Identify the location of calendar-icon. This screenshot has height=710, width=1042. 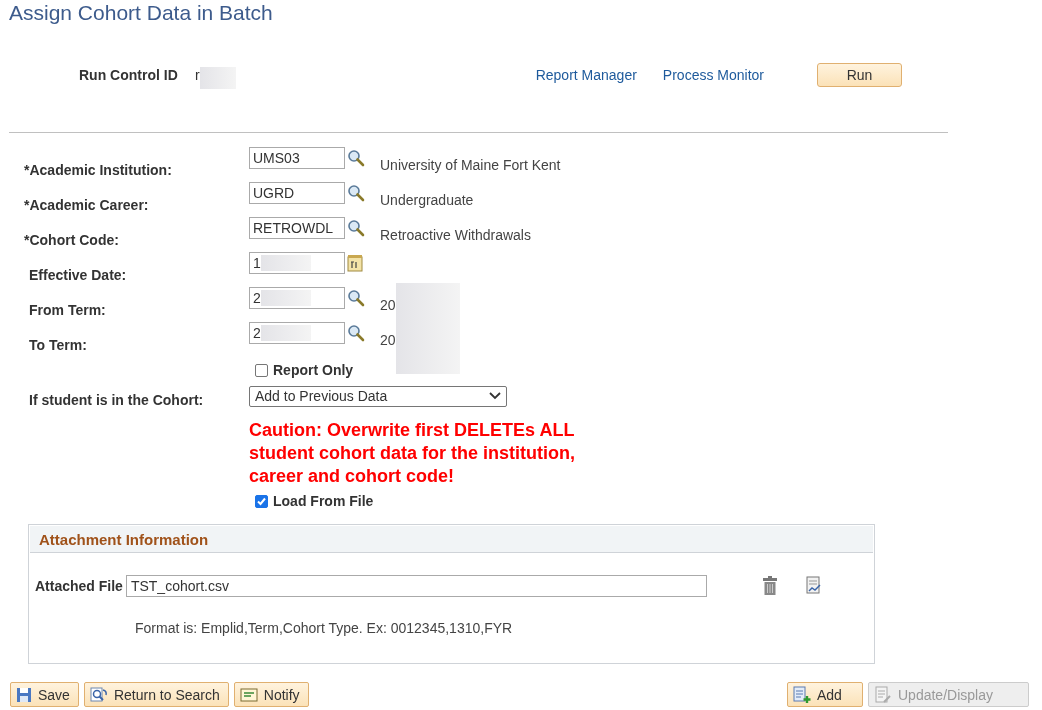
(355, 263).